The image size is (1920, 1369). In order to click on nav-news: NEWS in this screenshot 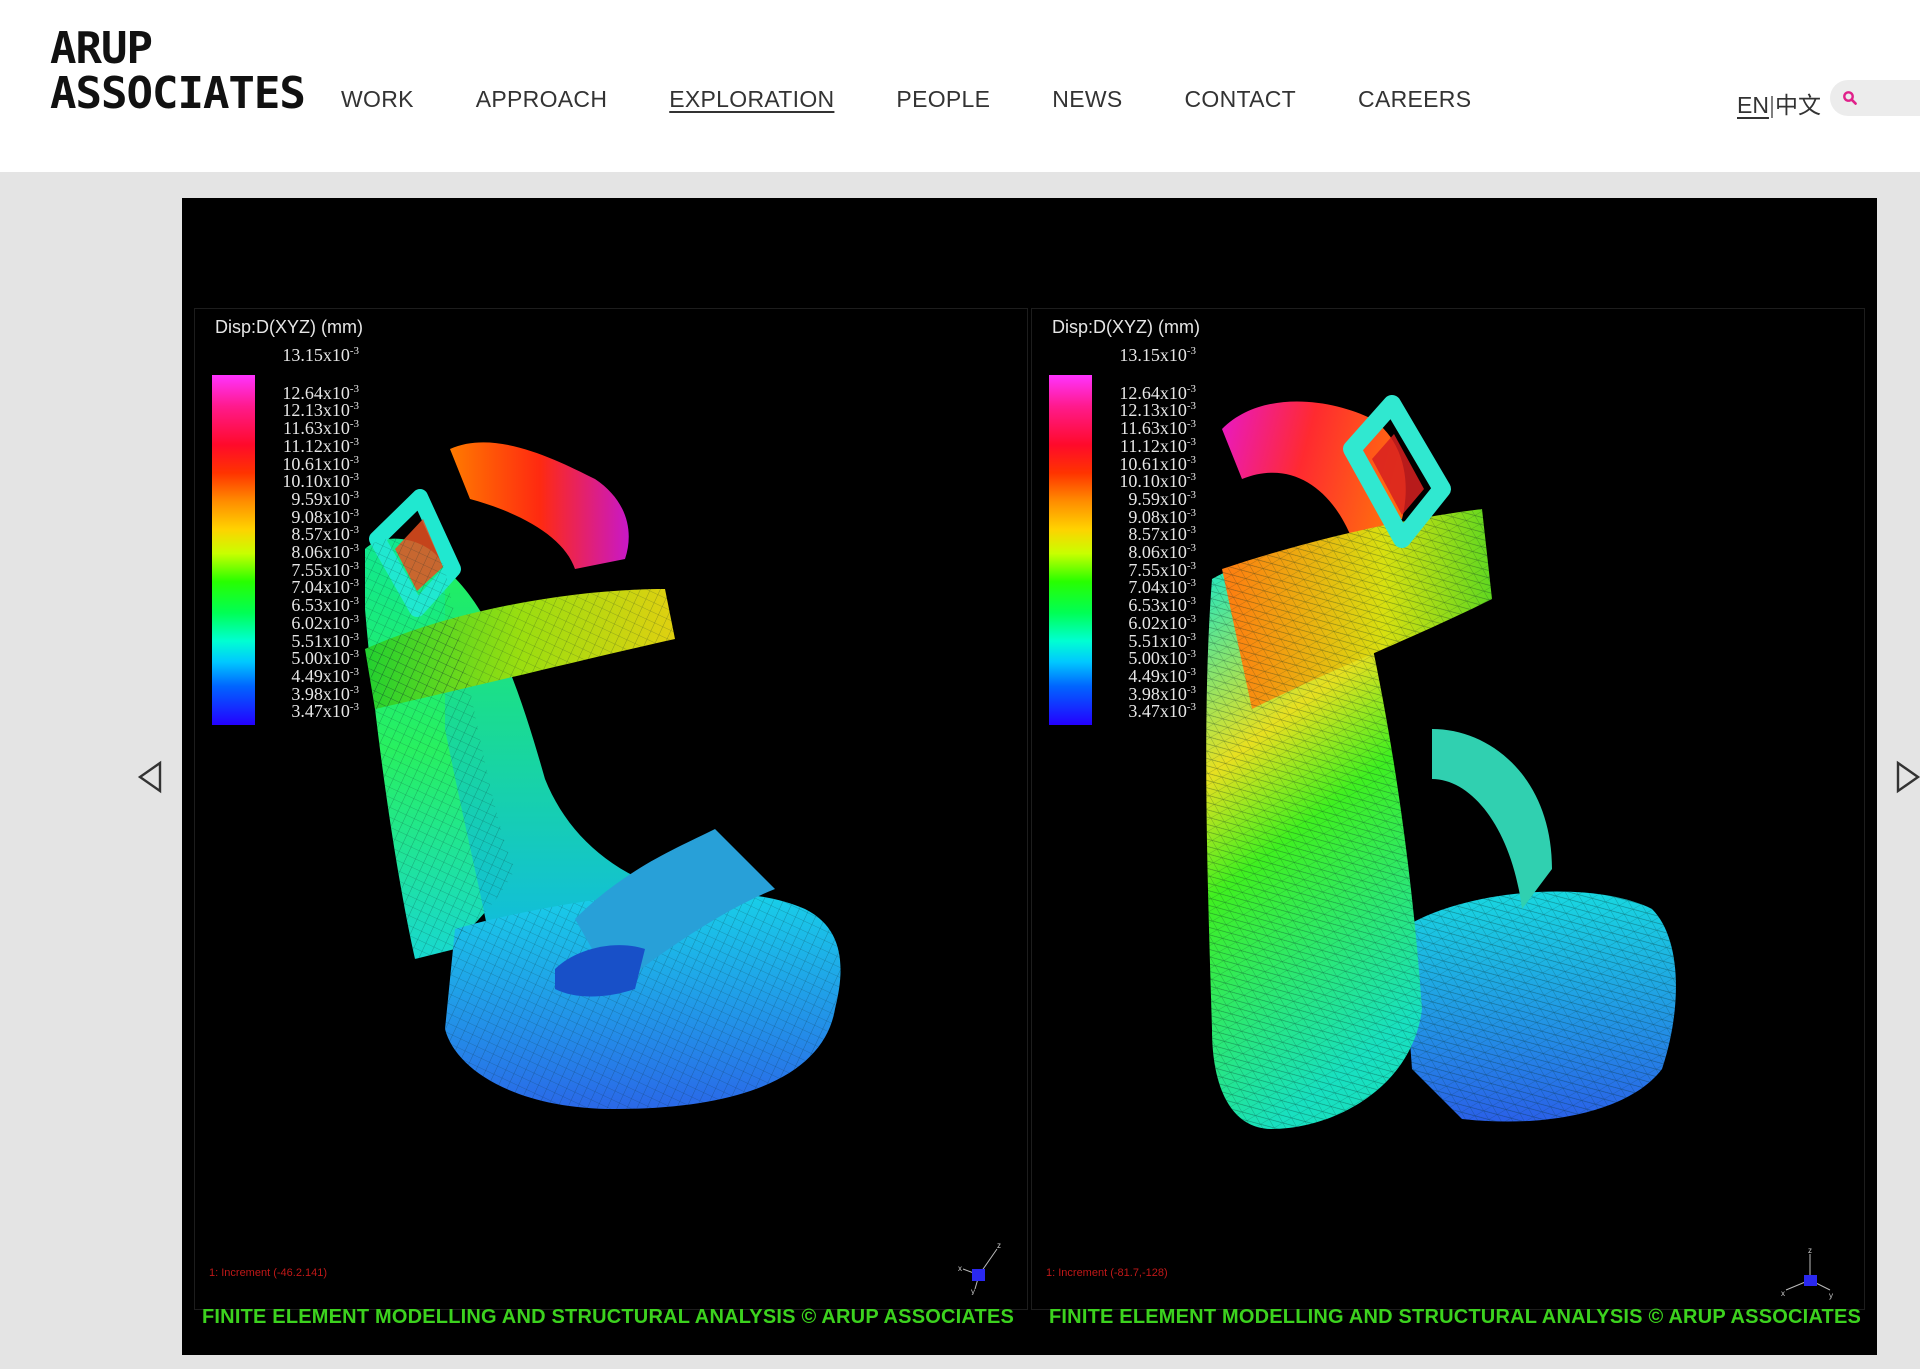, I will do `click(1087, 99)`.